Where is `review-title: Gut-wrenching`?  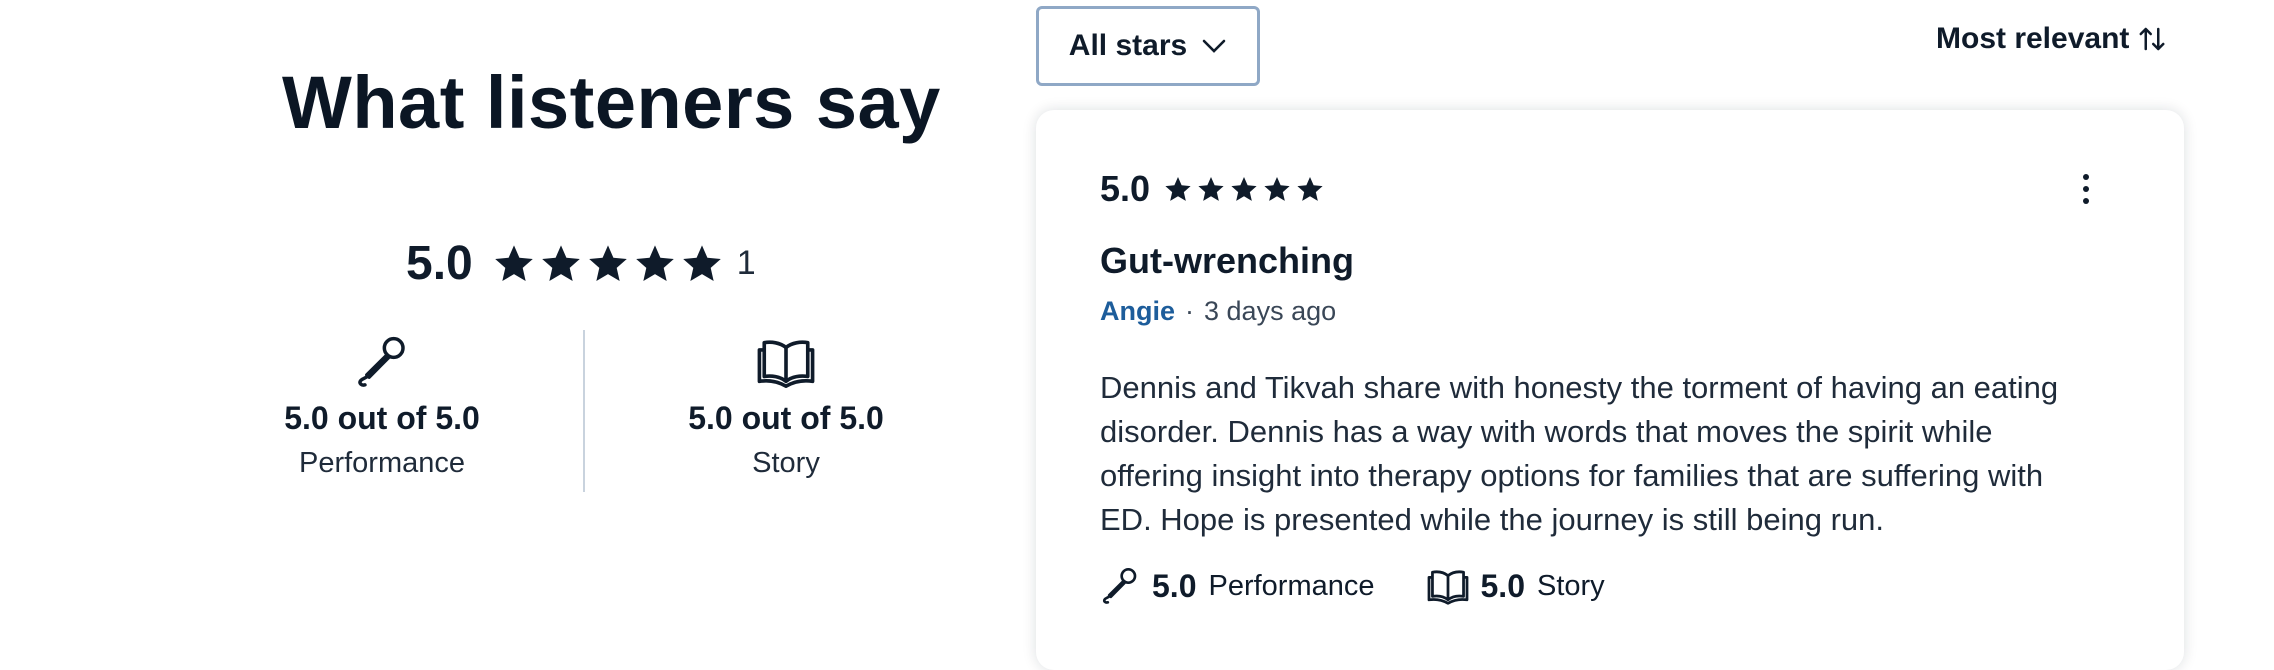 review-title: Gut-wrenching is located at coordinates (1227, 260).